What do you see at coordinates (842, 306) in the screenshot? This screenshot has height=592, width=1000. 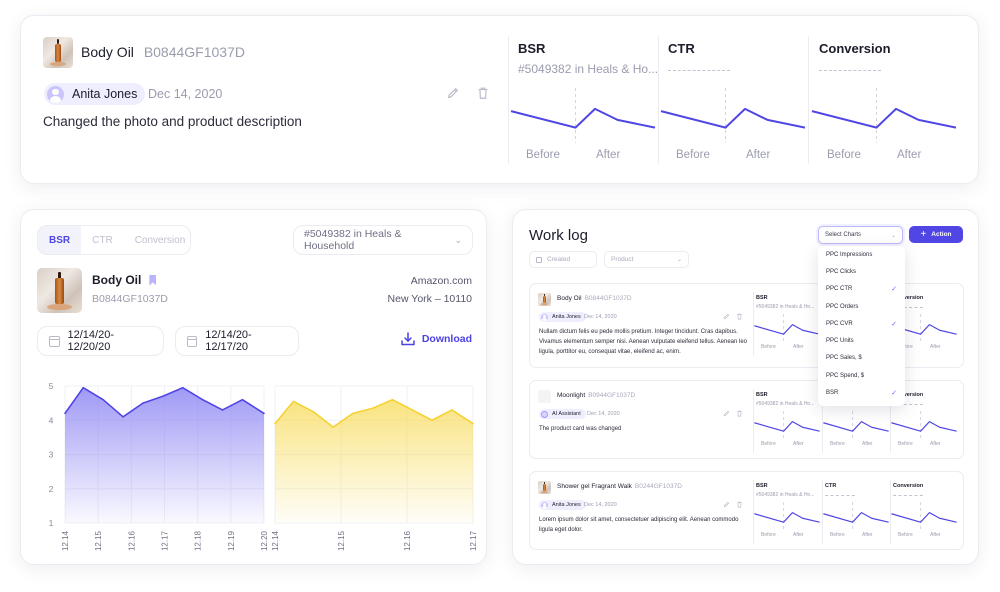 I see `option-label: PPC Orders` at bounding box center [842, 306].